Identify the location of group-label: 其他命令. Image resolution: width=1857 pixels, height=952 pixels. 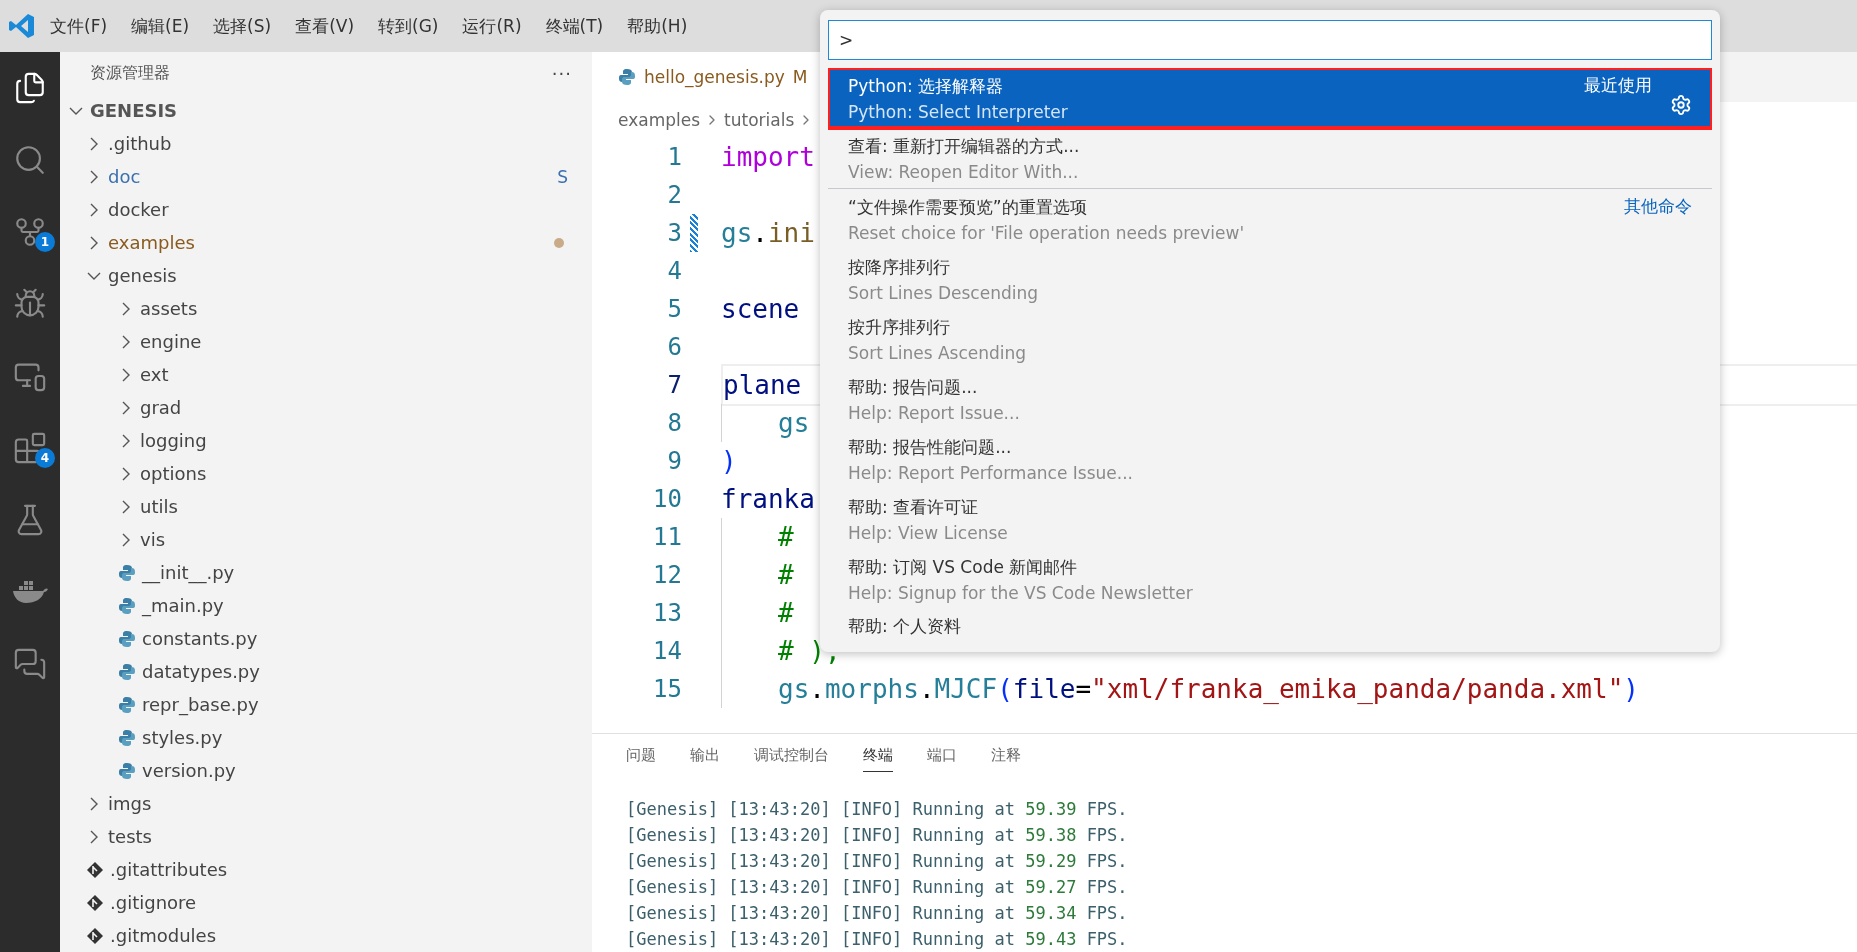
(1658, 206).